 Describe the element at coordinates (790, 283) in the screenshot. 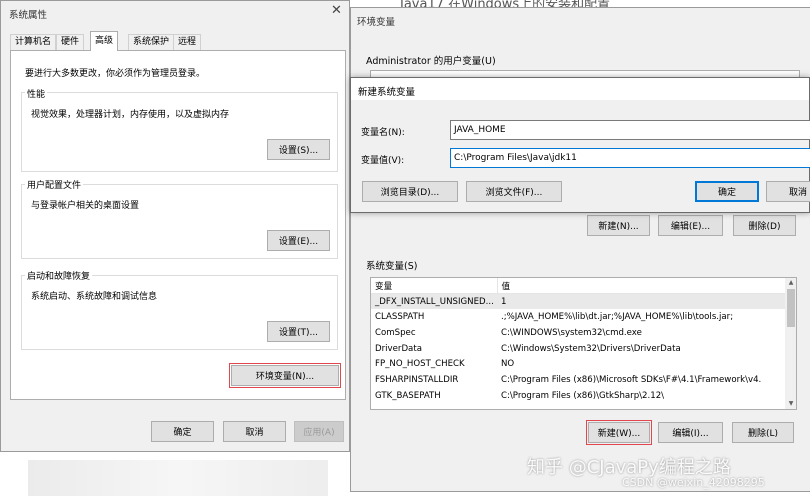

I see `scroll-up-icon: ▲` at that location.